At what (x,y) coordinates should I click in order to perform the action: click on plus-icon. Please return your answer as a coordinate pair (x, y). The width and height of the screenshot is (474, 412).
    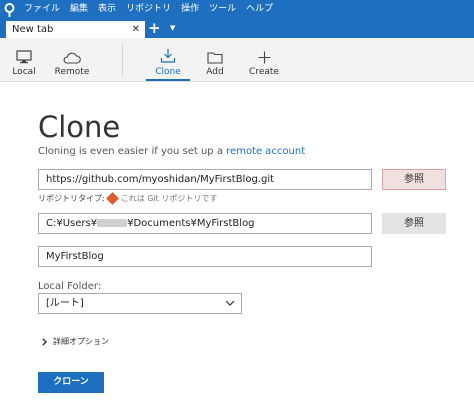
    Looking at the image, I should click on (264, 51).